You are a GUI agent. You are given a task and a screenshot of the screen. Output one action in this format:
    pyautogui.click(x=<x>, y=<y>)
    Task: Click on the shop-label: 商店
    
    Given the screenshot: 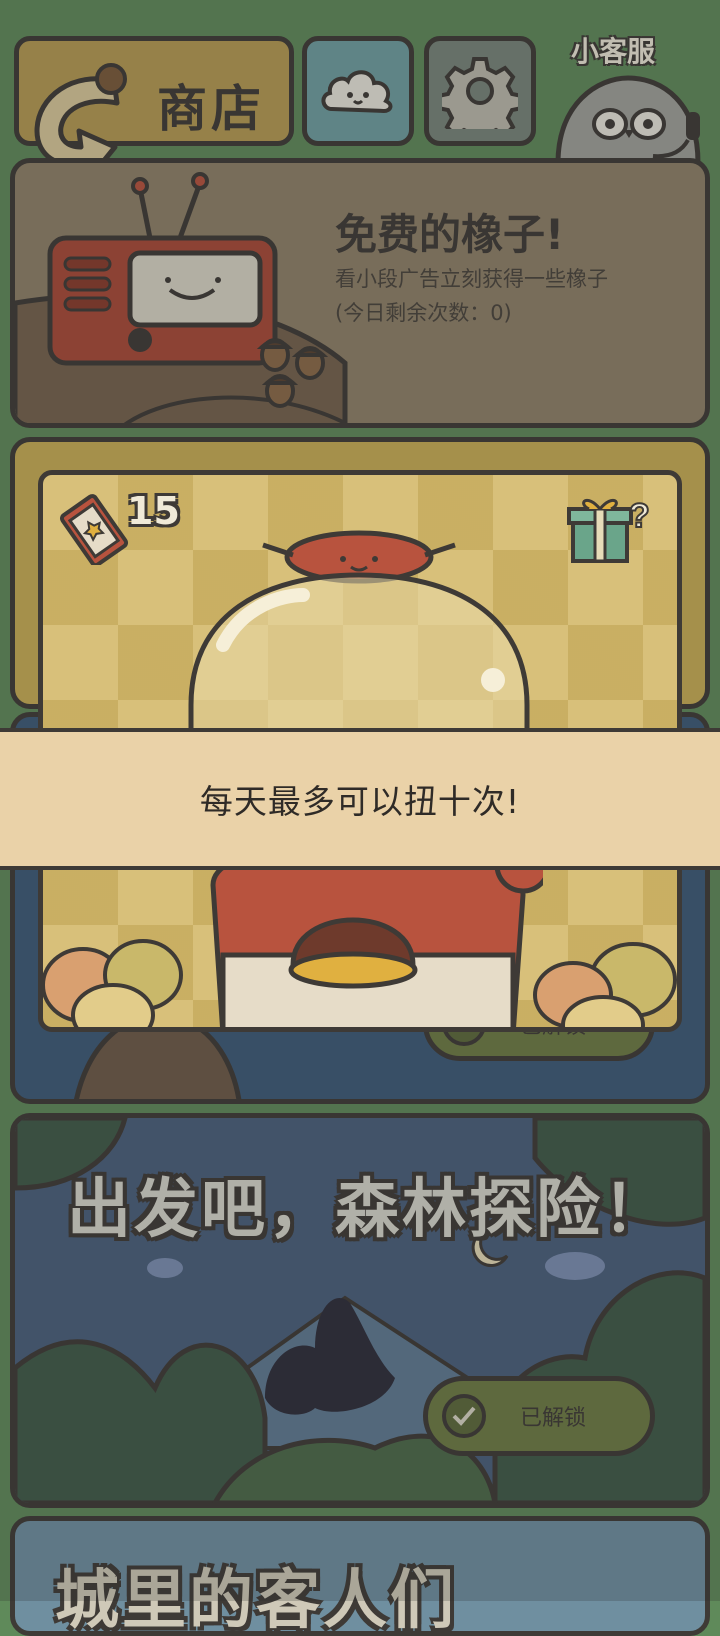 What is the action you would take?
    pyautogui.click(x=211, y=109)
    